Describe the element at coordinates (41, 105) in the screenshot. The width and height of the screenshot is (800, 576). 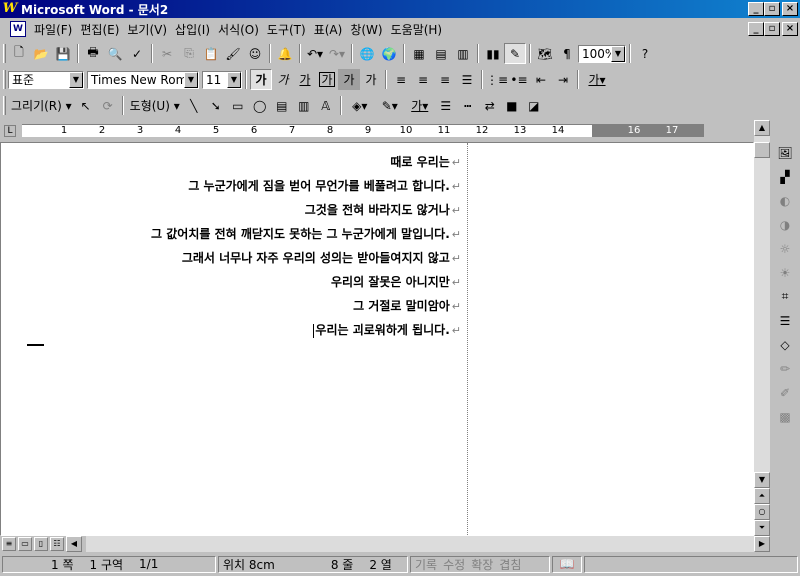
I see `draw-menu-button: 그리기(R) ▾` at that location.